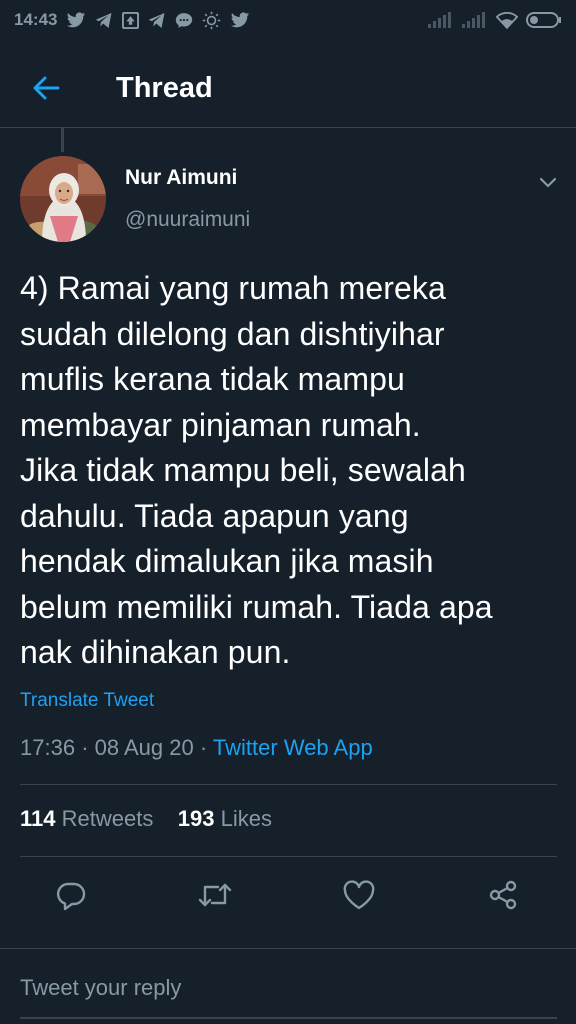 This screenshot has width=576, height=1024. I want to click on reply-icon, so click(71, 896).